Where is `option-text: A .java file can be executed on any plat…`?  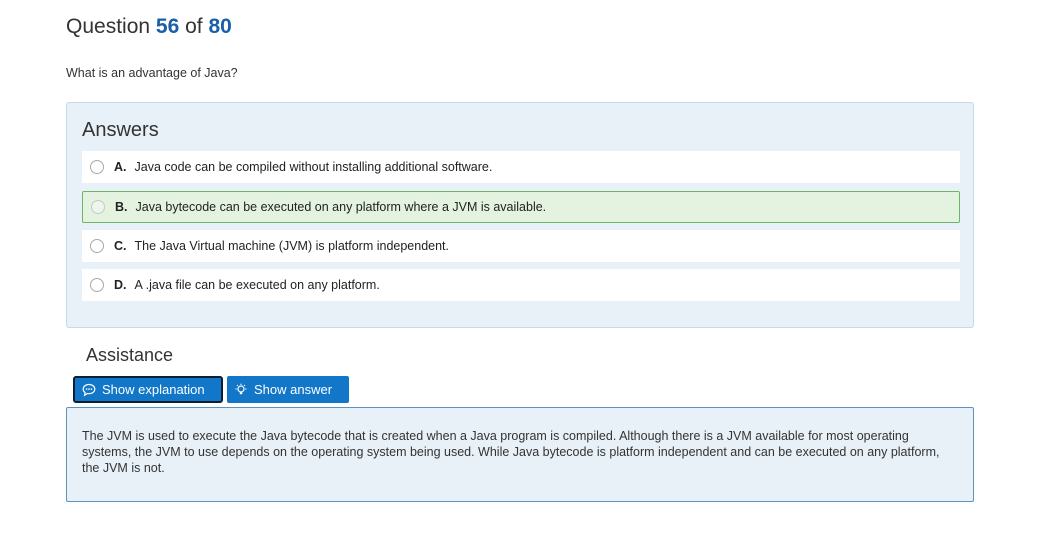 option-text: A .java file can be executed on any plat… is located at coordinates (257, 285).